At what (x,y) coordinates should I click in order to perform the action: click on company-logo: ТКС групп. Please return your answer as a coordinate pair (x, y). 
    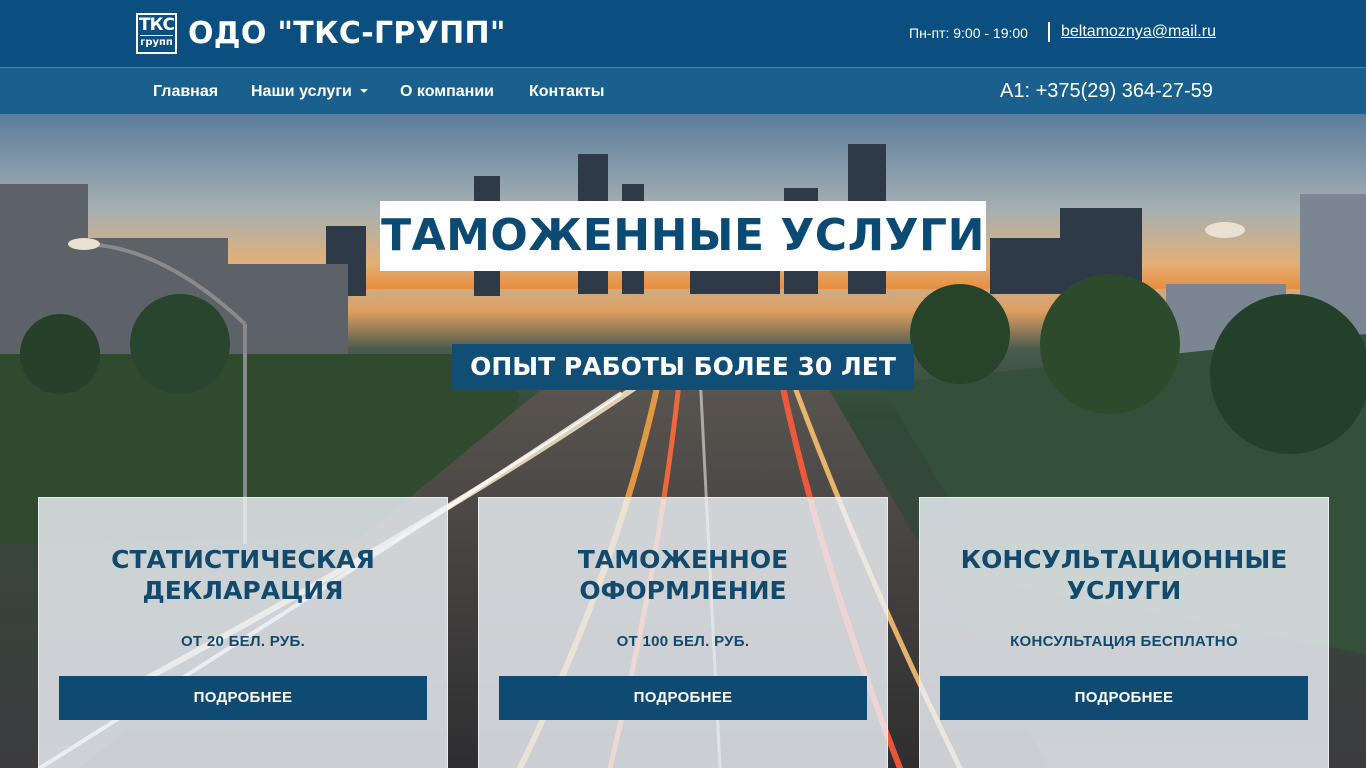
    Looking at the image, I should click on (156, 33).